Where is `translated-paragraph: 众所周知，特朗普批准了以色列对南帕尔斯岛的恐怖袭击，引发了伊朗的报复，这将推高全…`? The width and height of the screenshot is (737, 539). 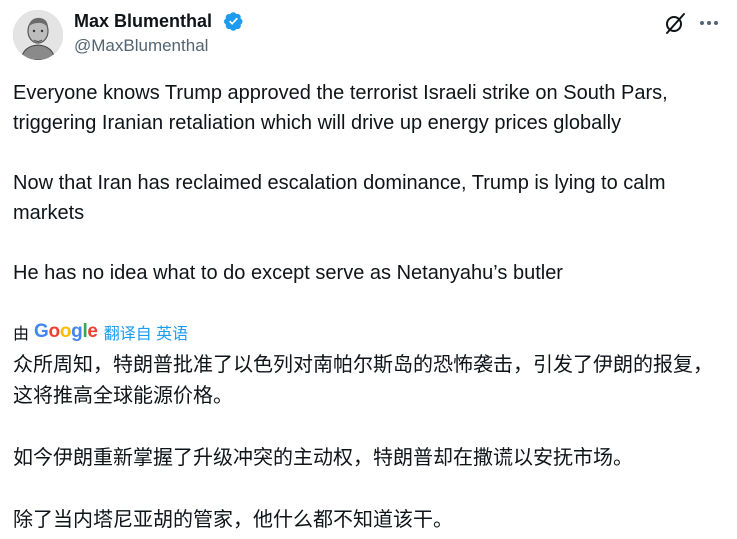
translated-paragraph: 众所周知，特朗普批准了以色列对南帕尔斯岛的恐怖袭击，引发了伊朗的报复，这将推高全… is located at coordinates (363, 379).